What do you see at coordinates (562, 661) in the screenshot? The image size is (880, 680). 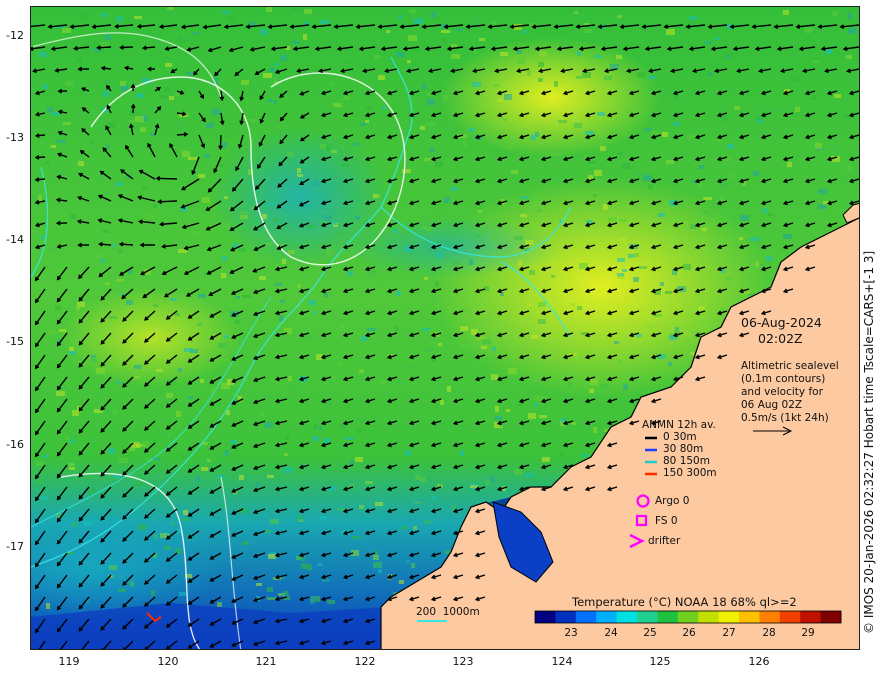 I see `lon-tick-label: 124` at bounding box center [562, 661].